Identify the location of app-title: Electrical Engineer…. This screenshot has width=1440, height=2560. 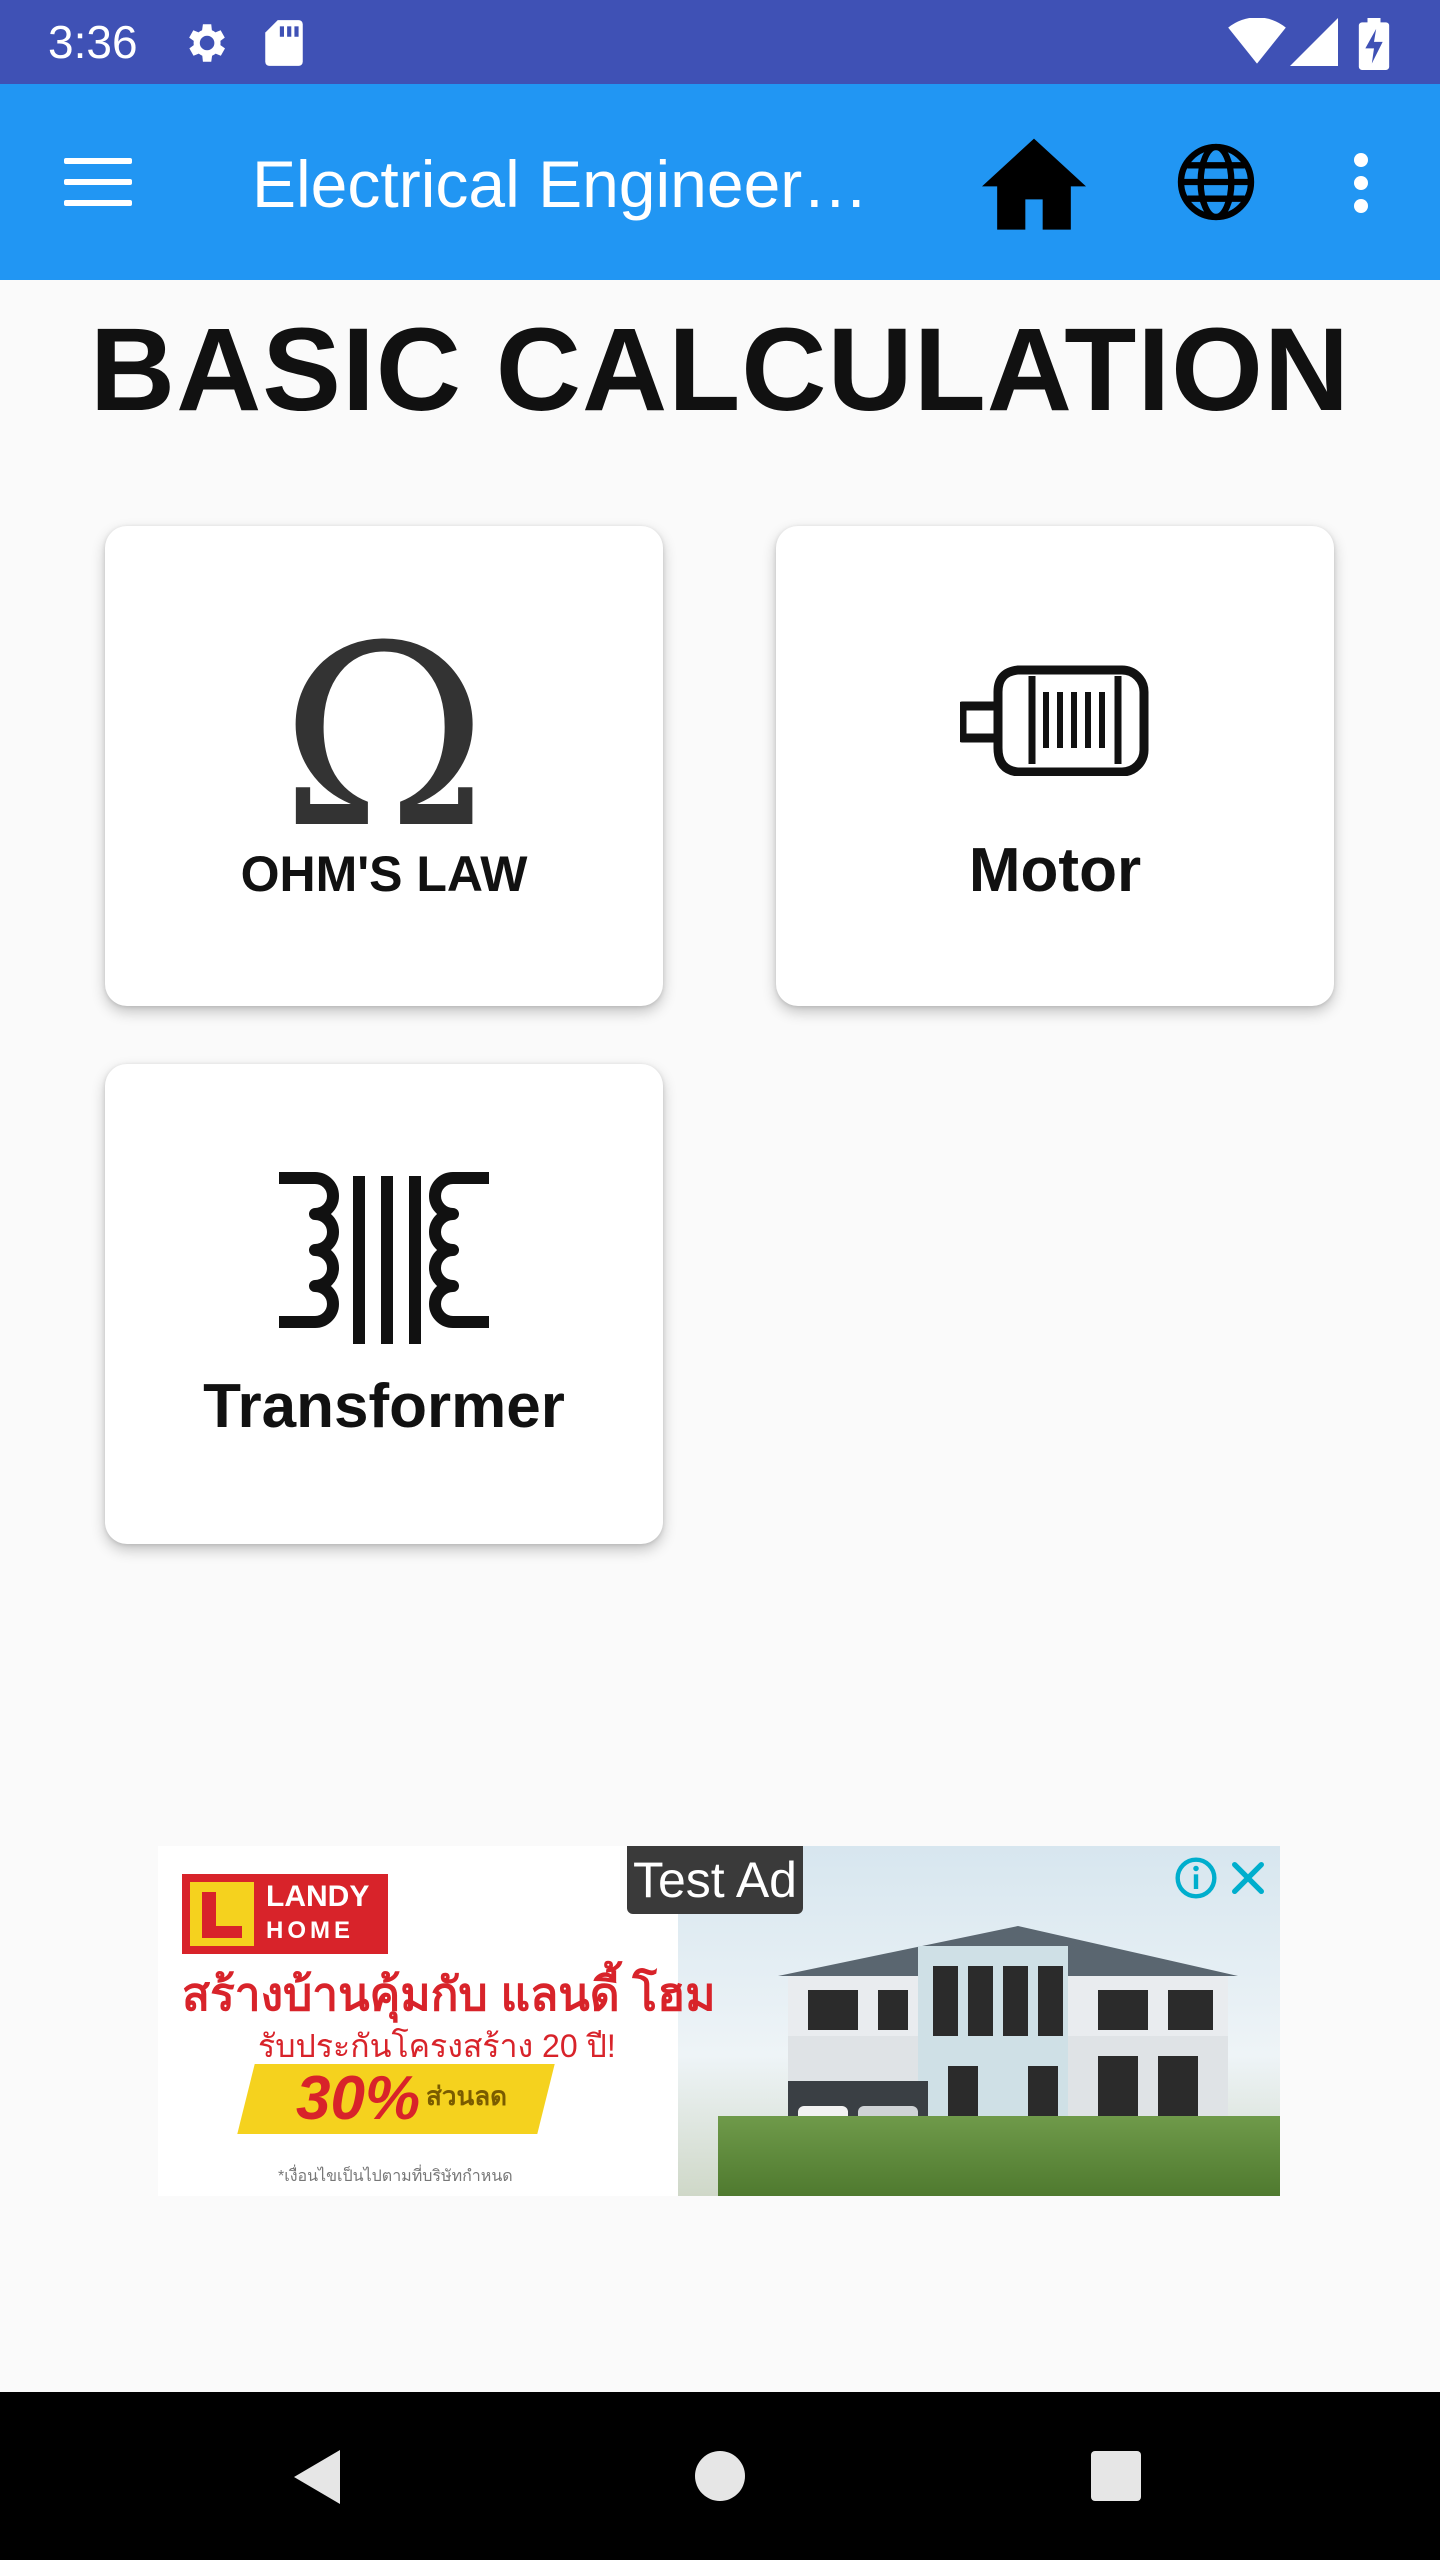
(560, 184).